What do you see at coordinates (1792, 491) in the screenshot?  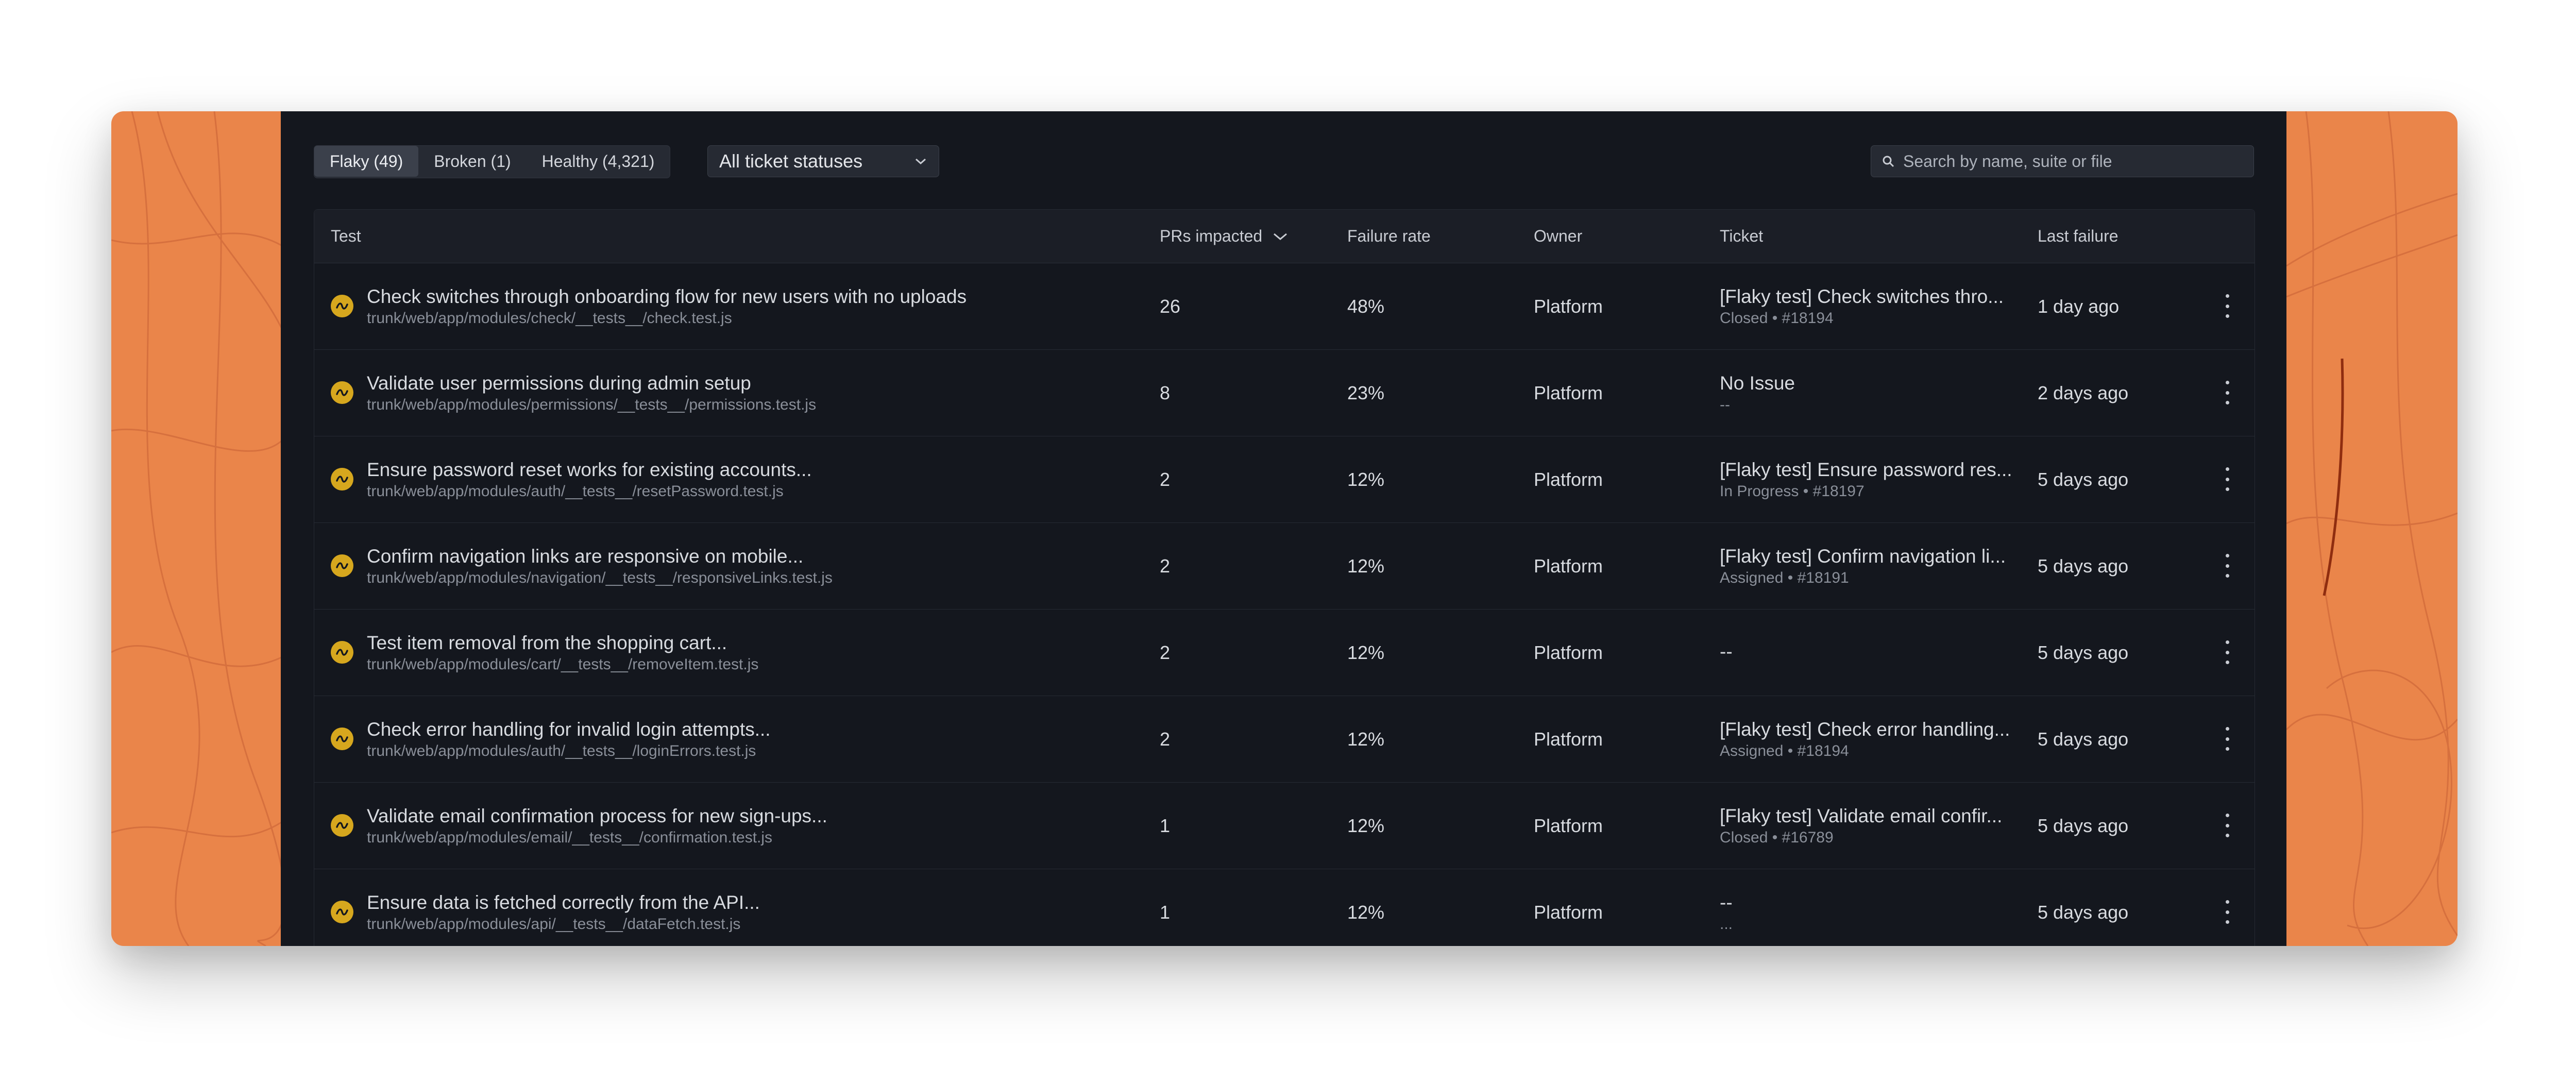 I see `ticket-meta: In Progress • #18197` at bounding box center [1792, 491].